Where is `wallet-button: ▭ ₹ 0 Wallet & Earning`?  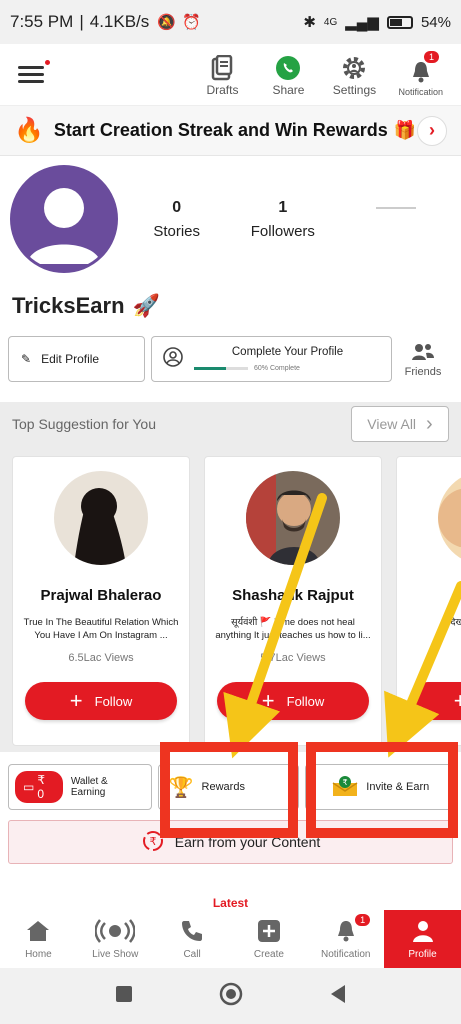 wallet-button: ▭ ₹ 0 Wallet & Earning is located at coordinates (80, 787).